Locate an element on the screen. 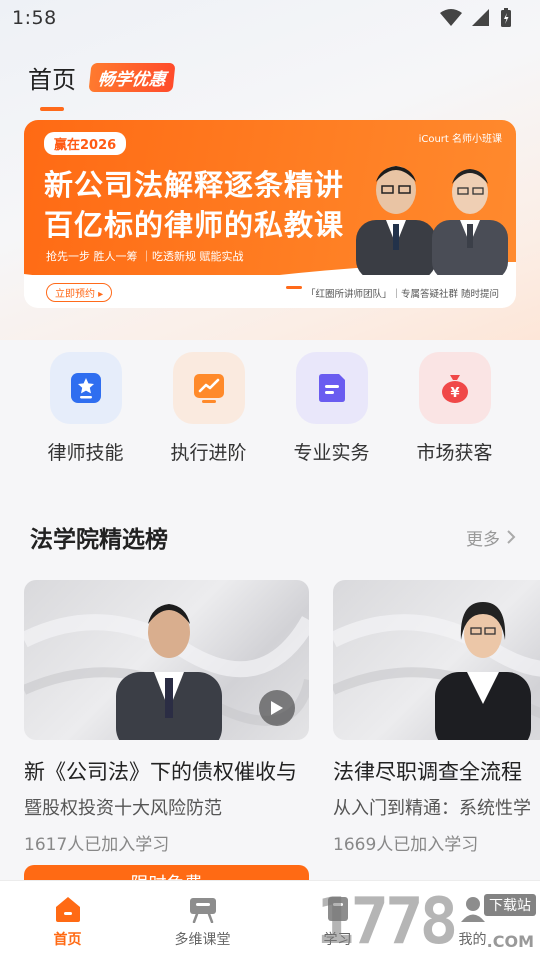 This screenshot has height=960, width=540. tab-study: 学习 is located at coordinates (337, 920).